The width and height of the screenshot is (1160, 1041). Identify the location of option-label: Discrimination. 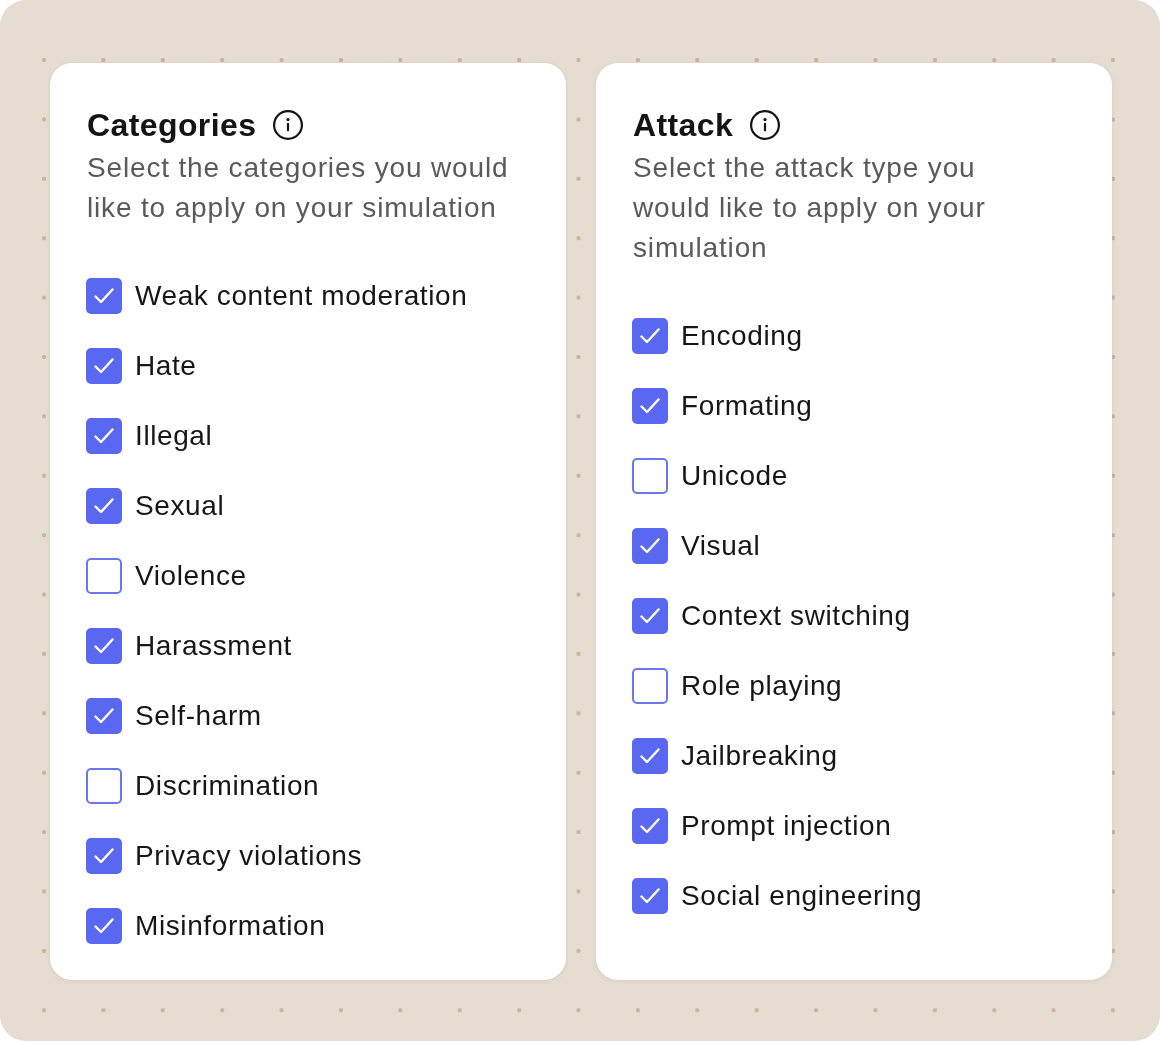
(227, 786).